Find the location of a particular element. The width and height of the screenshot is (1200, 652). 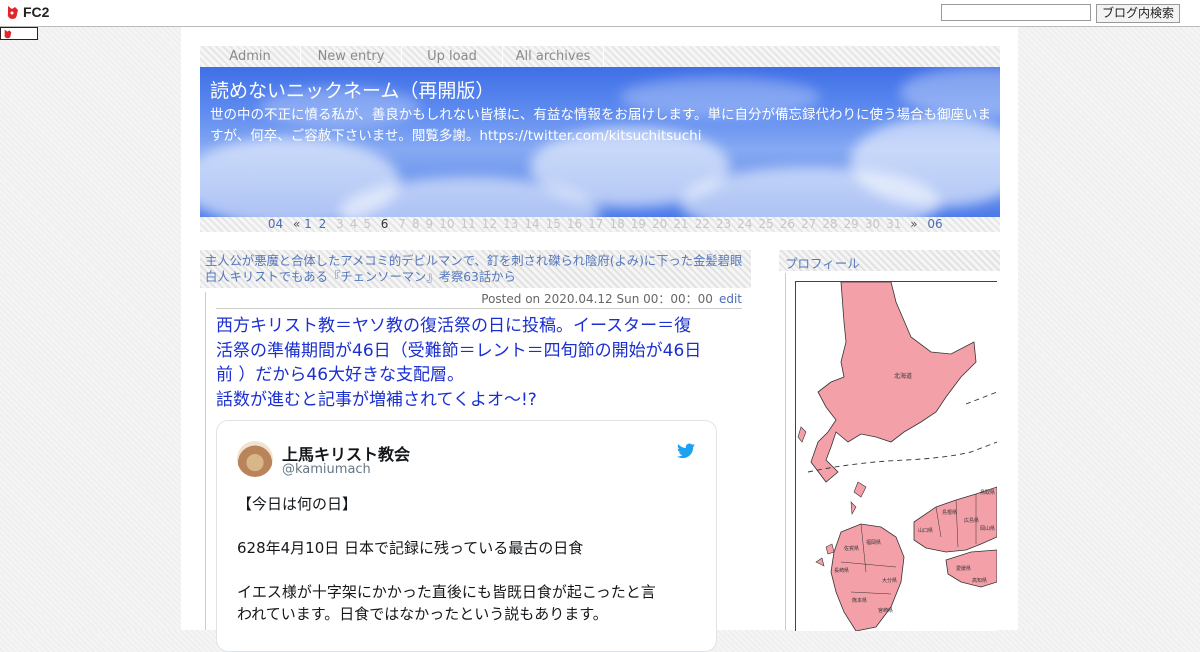

calendar-day: 27 is located at coordinates (808, 224).